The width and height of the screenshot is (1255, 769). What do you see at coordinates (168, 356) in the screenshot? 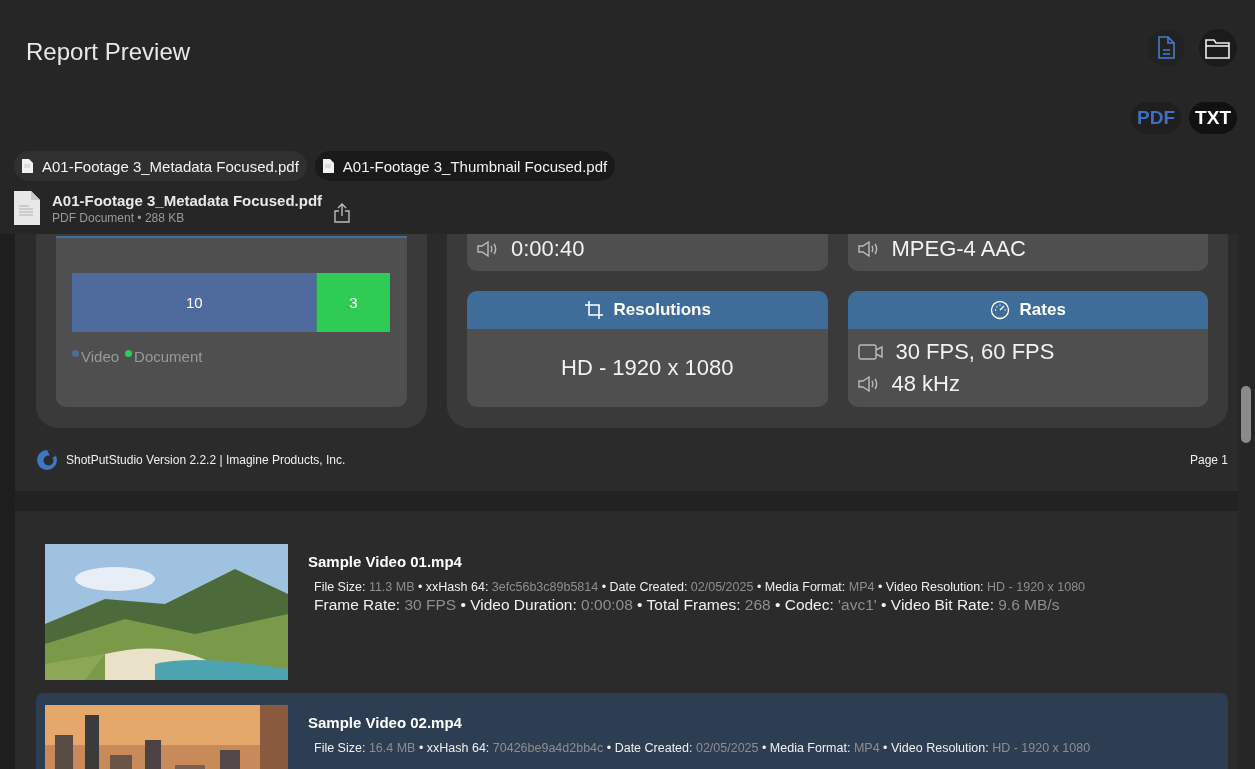
I see `legend-label: Document` at bounding box center [168, 356].